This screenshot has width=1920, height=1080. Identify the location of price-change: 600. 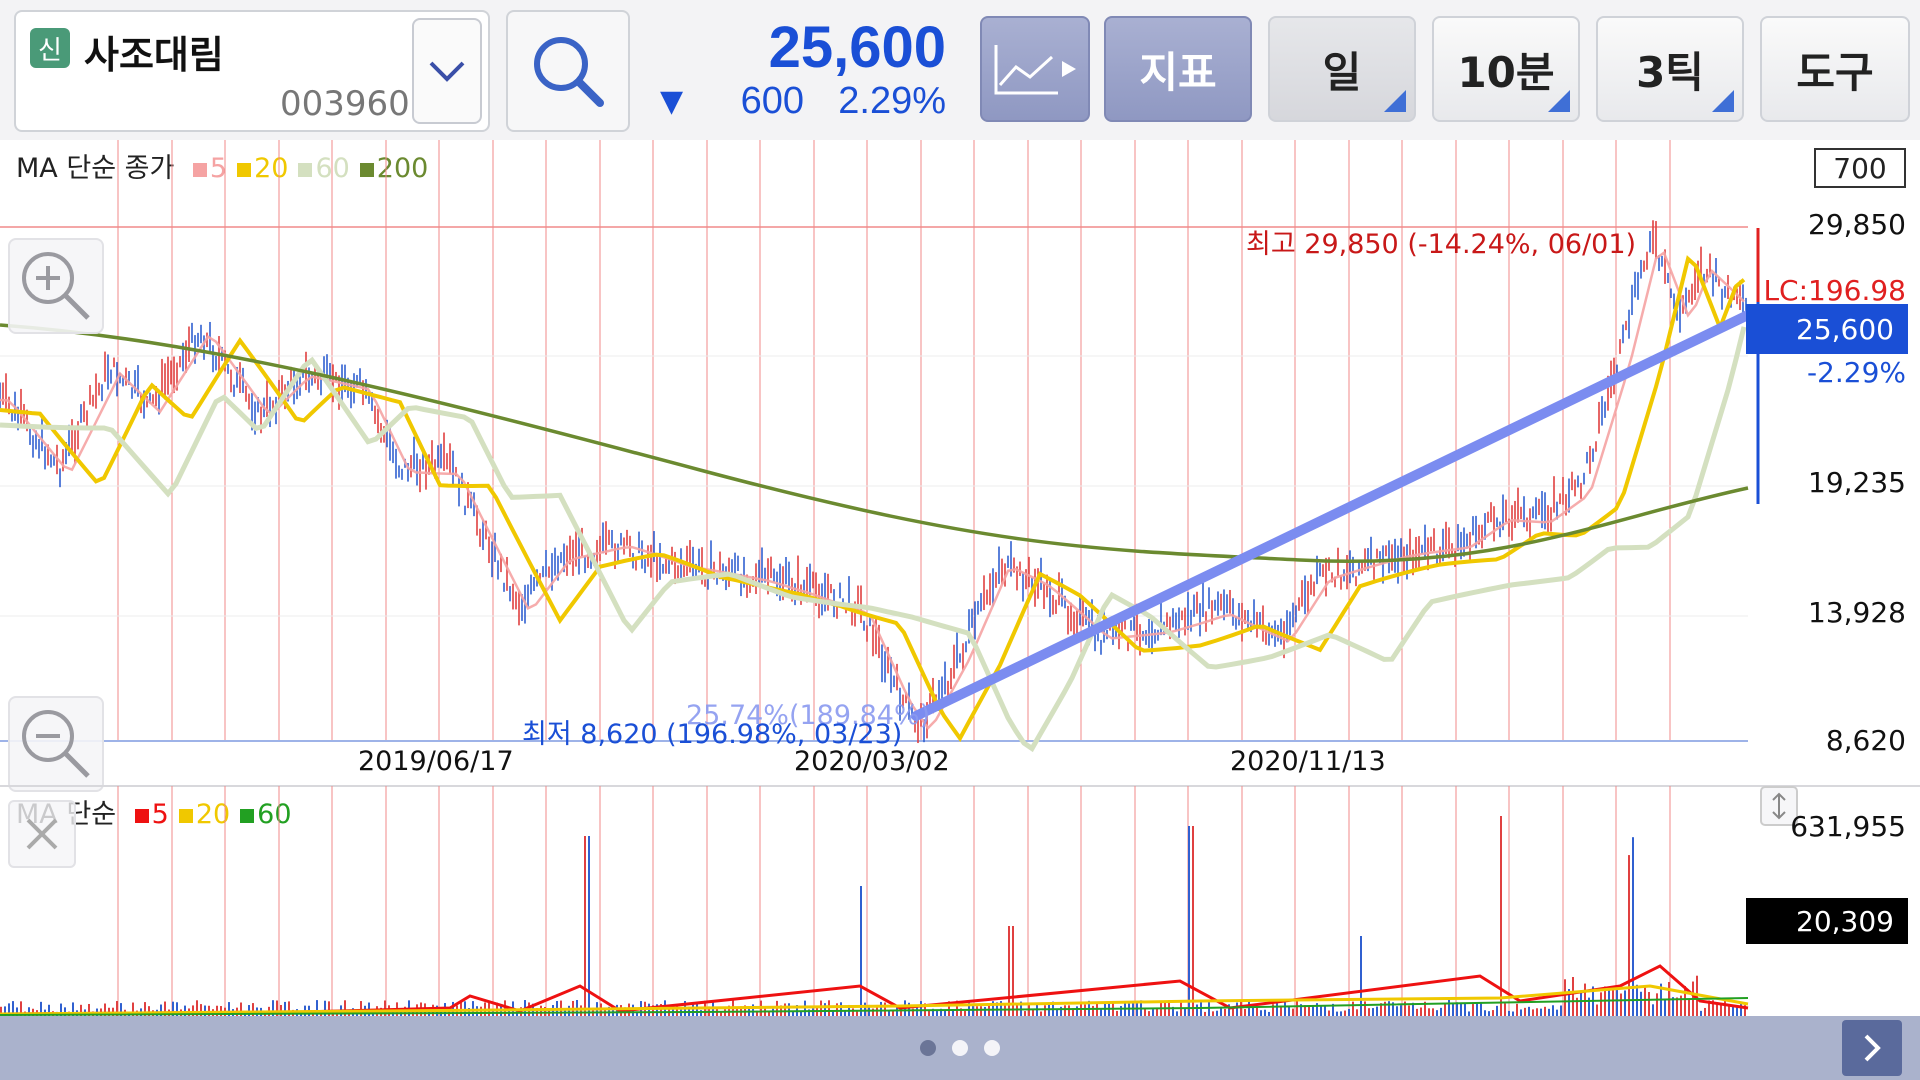
(772, 101).